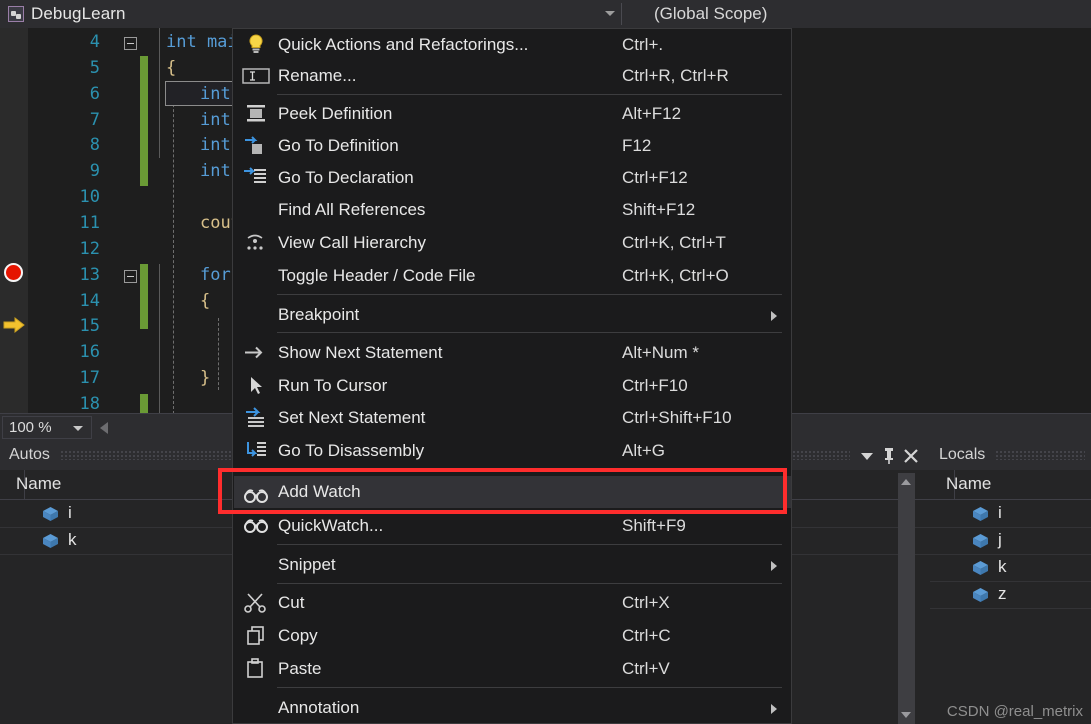 Image resolution: width=1091 pixels, height=724 pixels. I want to click on line-number: 7, so click(94, 120).